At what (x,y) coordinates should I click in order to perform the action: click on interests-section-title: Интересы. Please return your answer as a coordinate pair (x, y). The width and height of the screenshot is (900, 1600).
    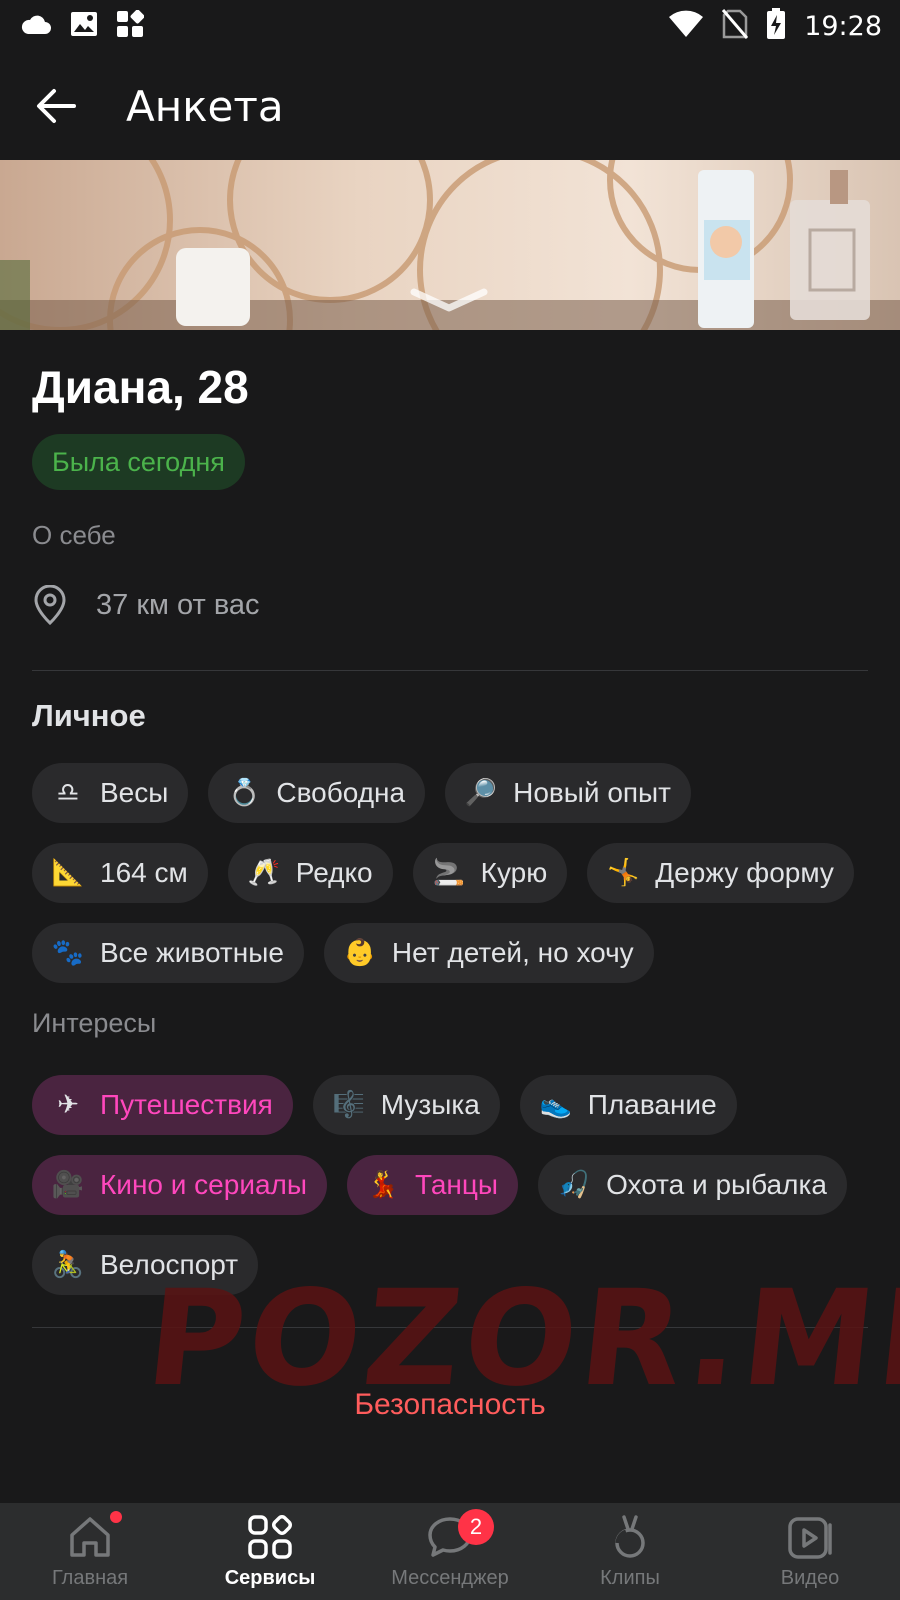
    Looking at the image, I should click on (94, 1023).